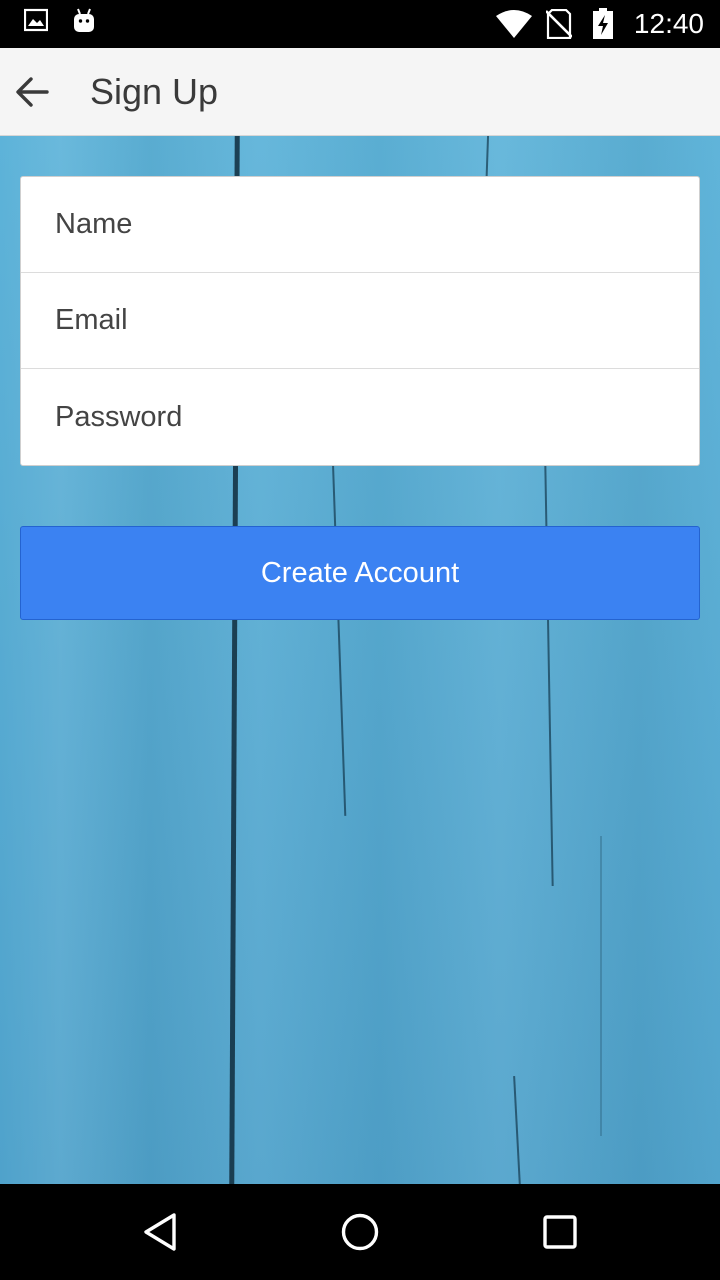 The width and height of the screenshot is (720, 1280). Describe the element at coordinates (84, 23) in the screenshot. I see `android-icon` at that location.